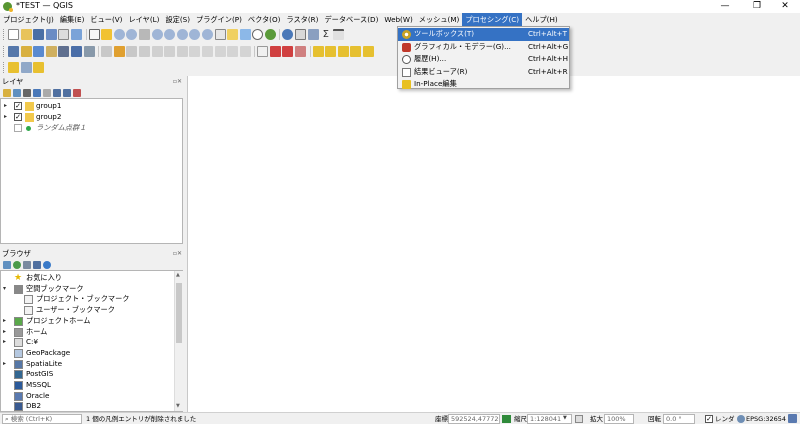 This screenshot has width=800, height=424. I want to click on extents-icon, so click(506, 419).